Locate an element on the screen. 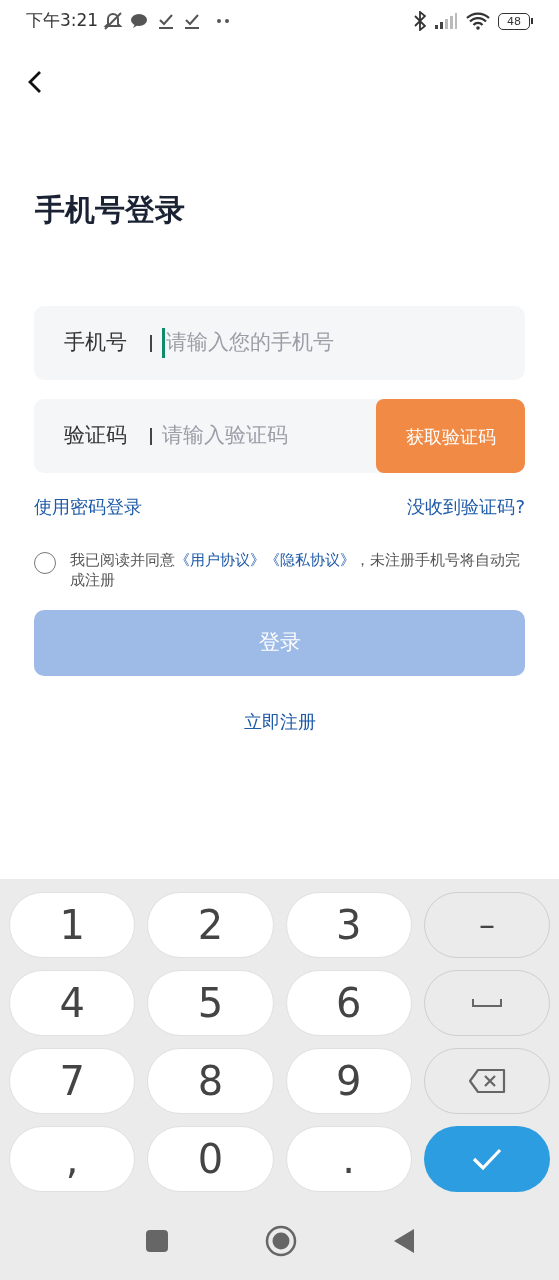 This screenshot has height=1280, width=559. keyboard-key: 6 is located at coordinates (348, 1003).